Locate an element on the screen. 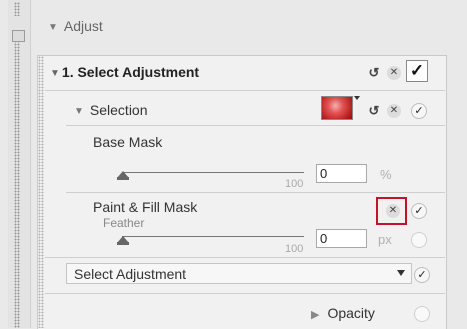 The height and width of the screenshot is (329, 467). feather-slider-max: 100 is located at coordinates (294, 249).